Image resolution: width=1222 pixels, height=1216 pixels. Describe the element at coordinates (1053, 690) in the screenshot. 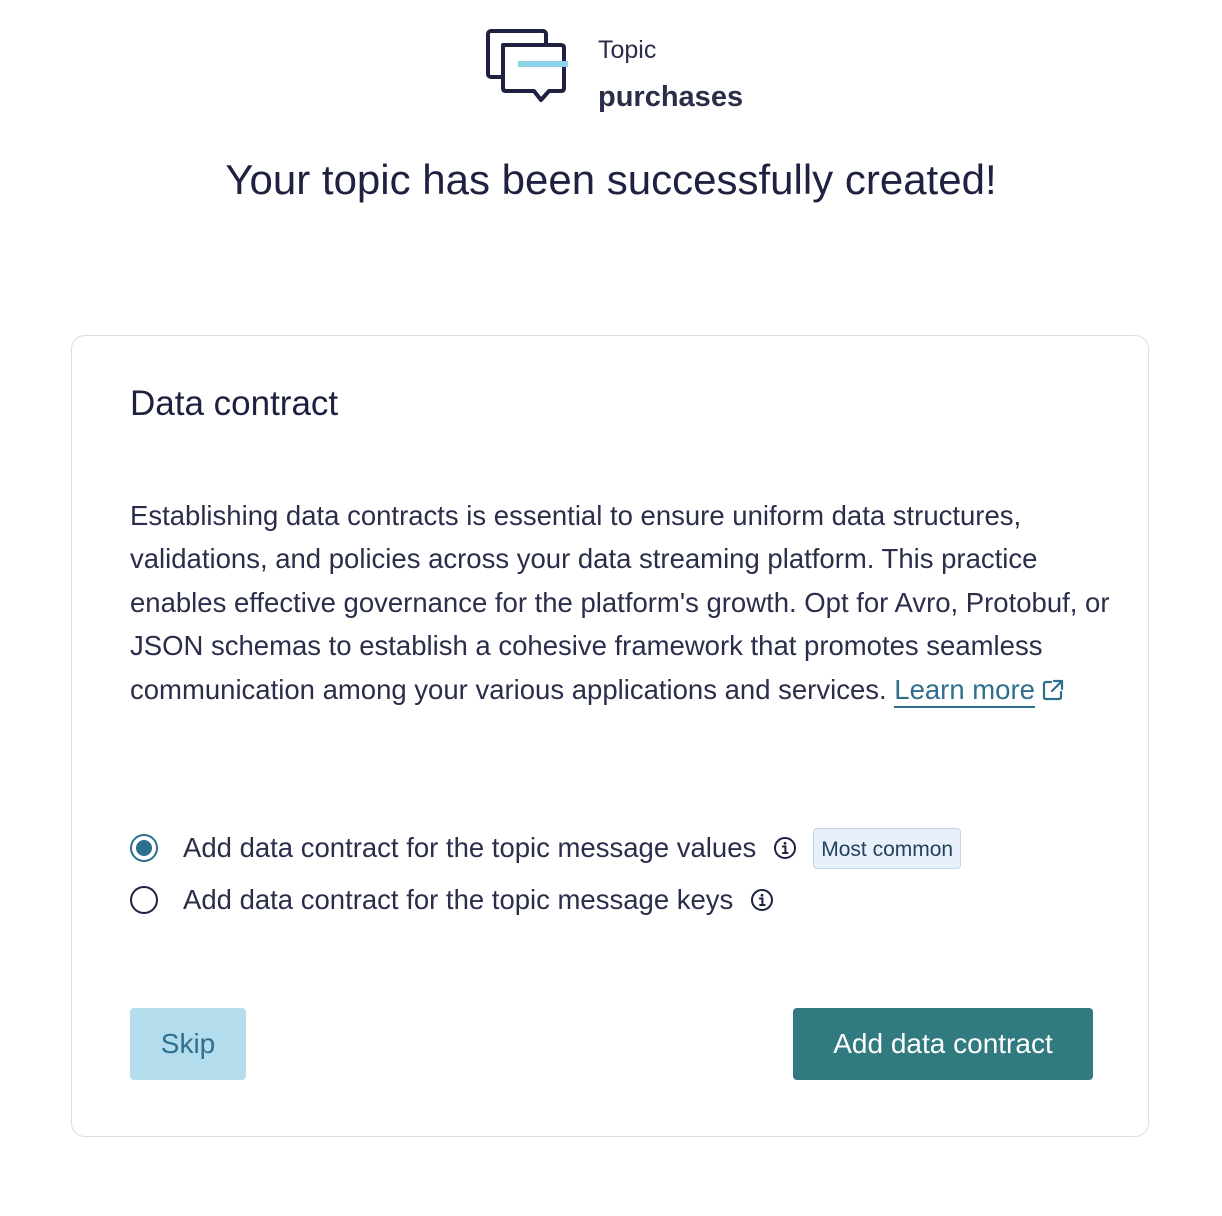

I see `external-link-icon` at that location.